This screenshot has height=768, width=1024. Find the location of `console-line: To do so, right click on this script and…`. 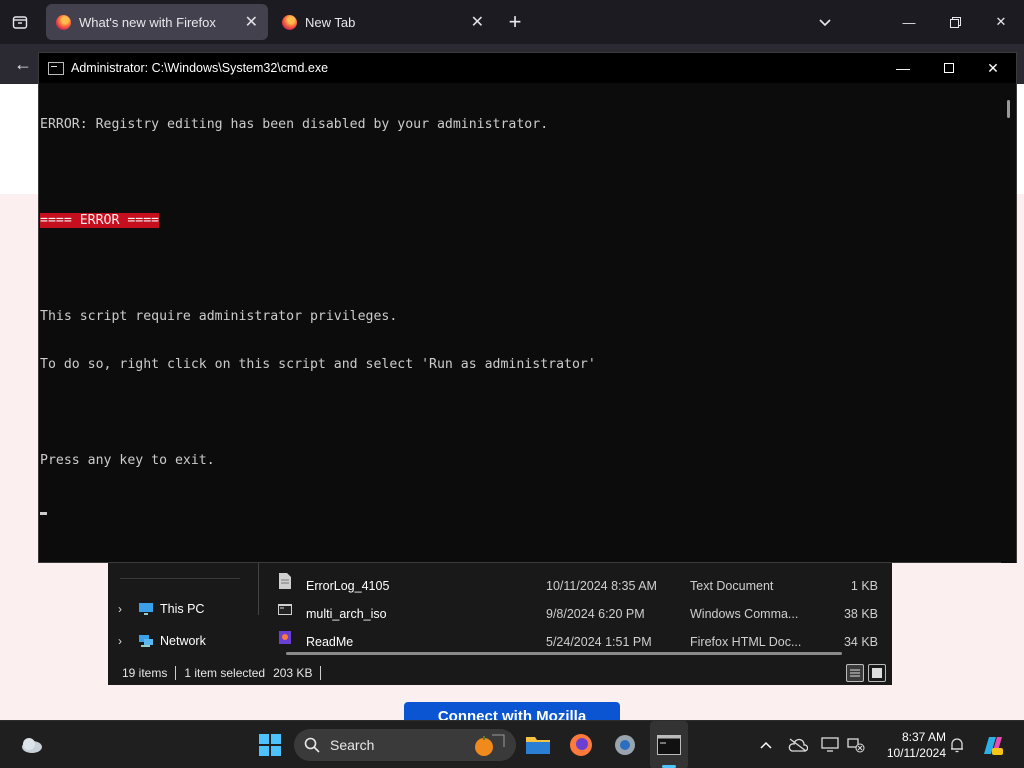

console-line: To do so, right click on this script and… is located at coordinates (318, 364).